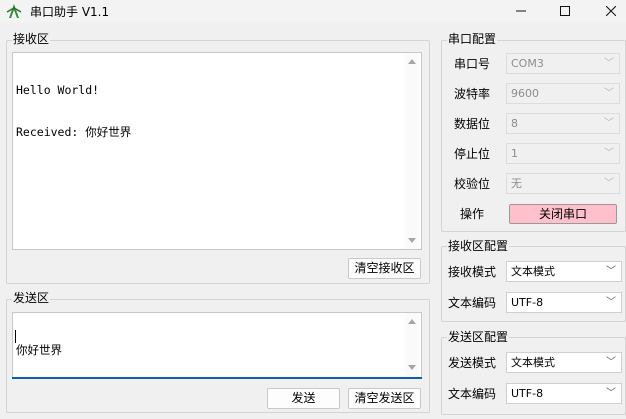  What do you see at coordinates (478, 246) in the screenshot?
I see `receive-config-title: 接收区配置` at bounding box center [478, 246].